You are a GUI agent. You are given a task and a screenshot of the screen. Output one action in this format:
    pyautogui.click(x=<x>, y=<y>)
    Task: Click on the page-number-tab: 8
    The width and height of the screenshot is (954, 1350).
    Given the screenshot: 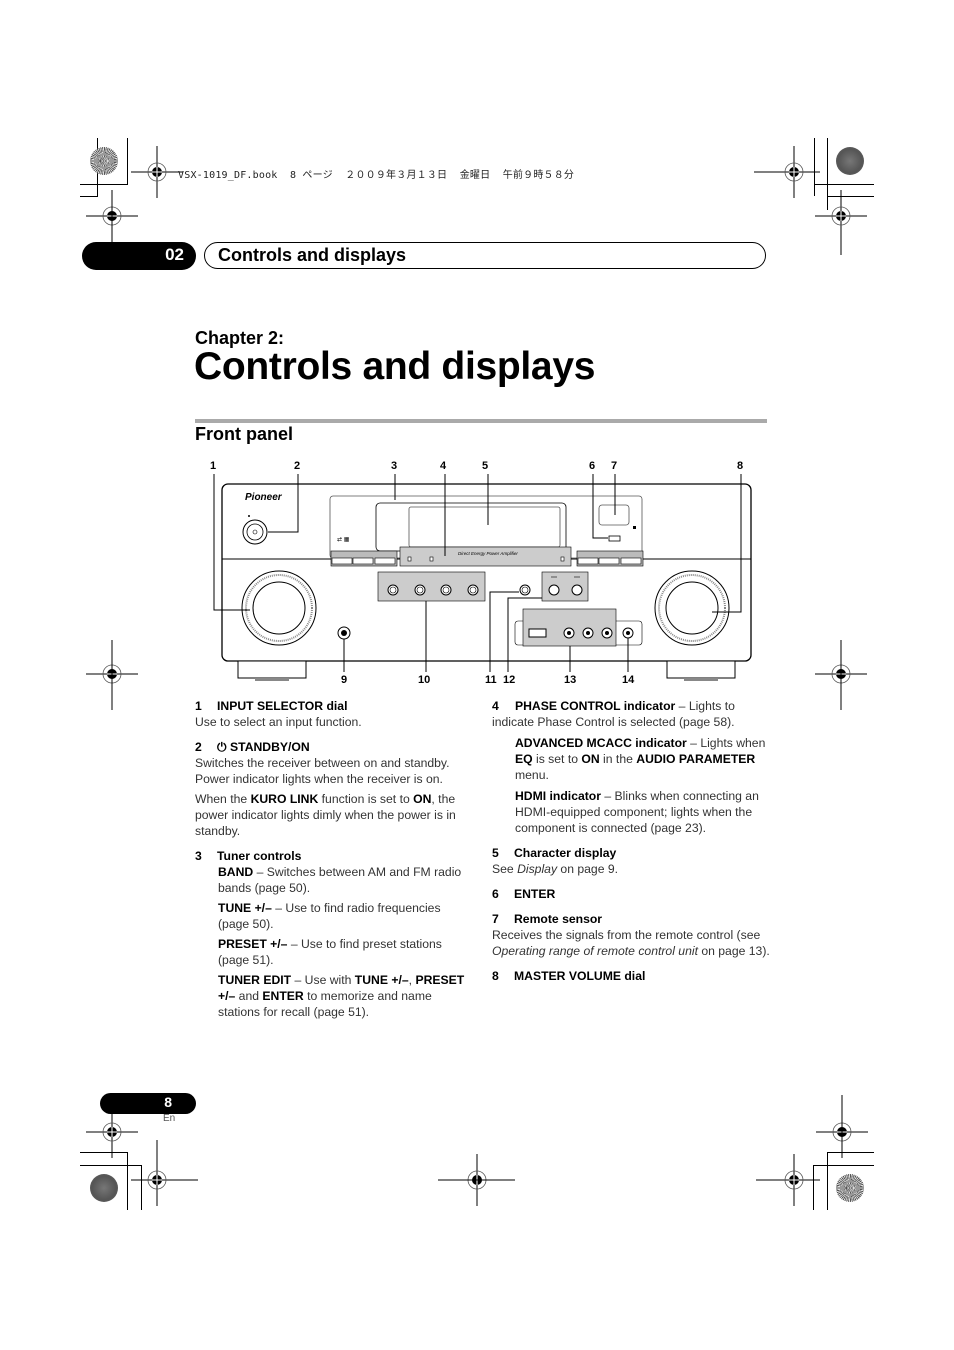 What is the action you would take?
    pyautogui.click(x=148, y=1103)
    